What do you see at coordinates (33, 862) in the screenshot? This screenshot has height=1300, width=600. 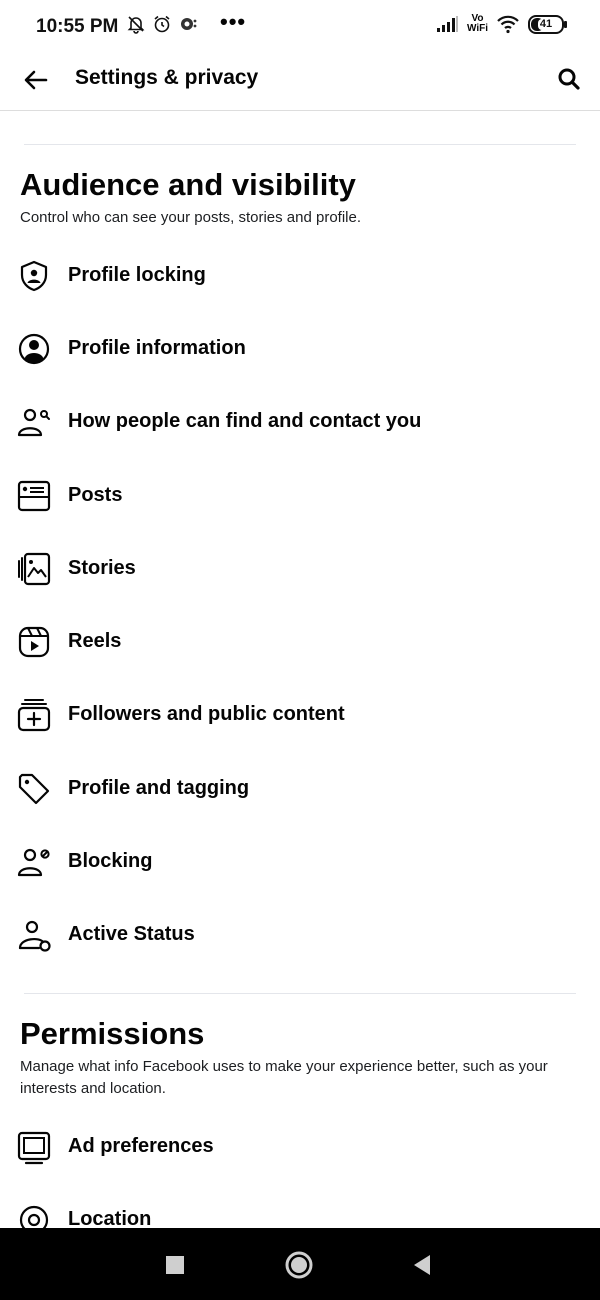 I see `blocking-icon` at bounding box center [33, 862].